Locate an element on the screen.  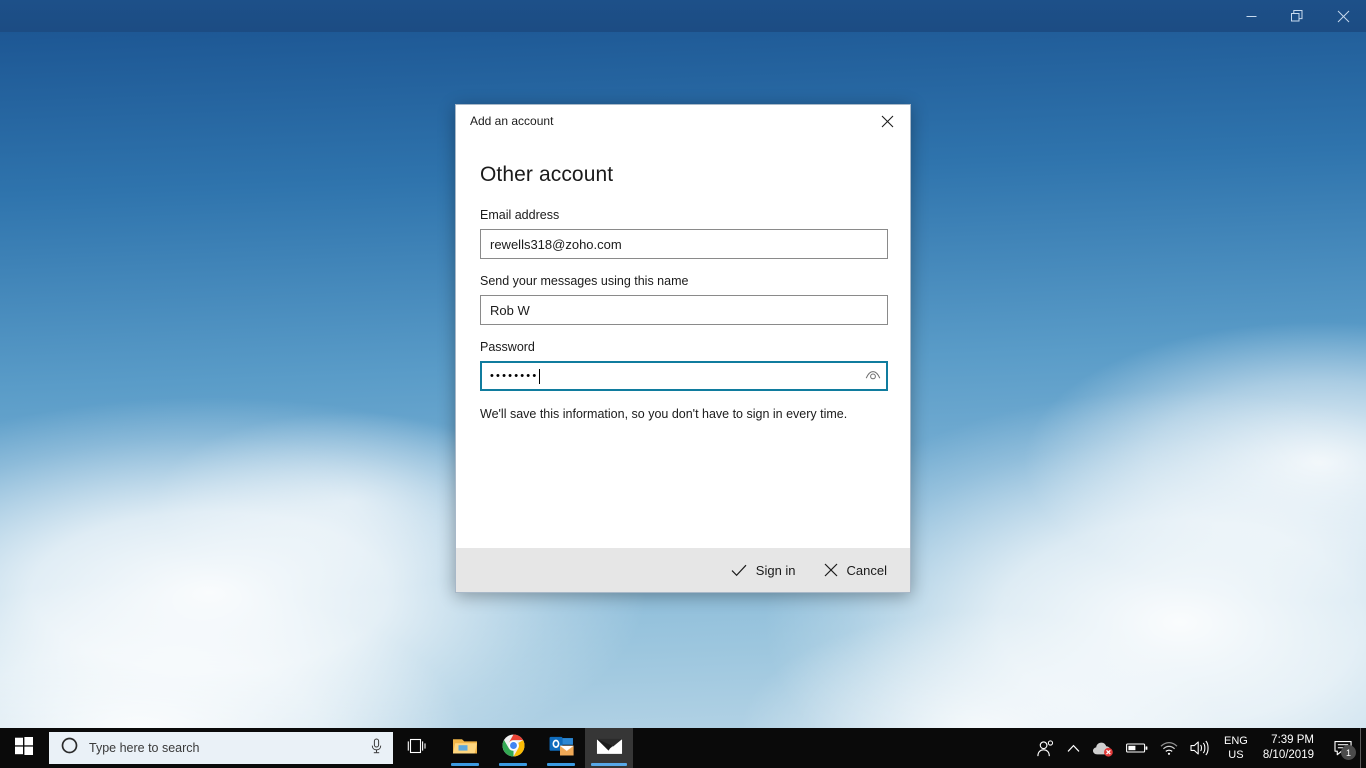
display-name-value: Rob W is located at coordinates (510, 310).